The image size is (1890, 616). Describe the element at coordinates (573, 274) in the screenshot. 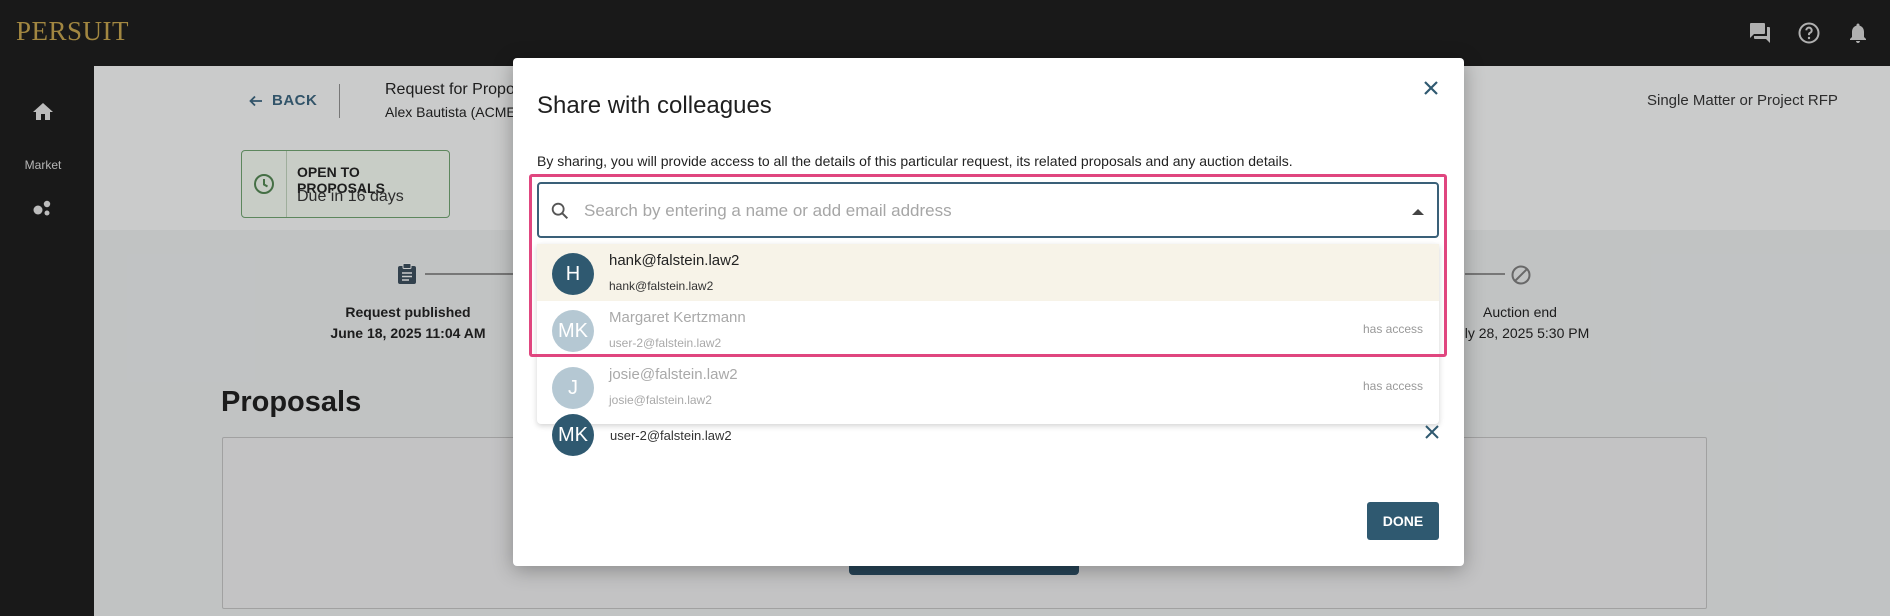

I see `avatar: H` at that location.